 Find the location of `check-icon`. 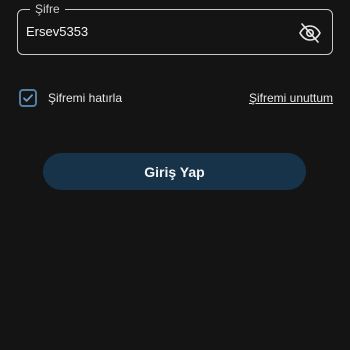

check-icon is located at coordinates (28, 98).